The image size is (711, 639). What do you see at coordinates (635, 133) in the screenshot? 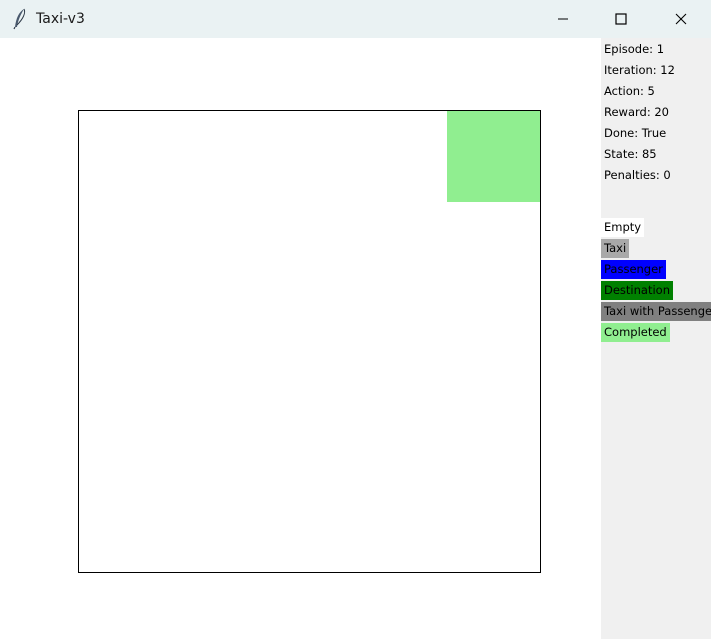
I see `done-stat: Done: True` at bounding box center [635, 133].